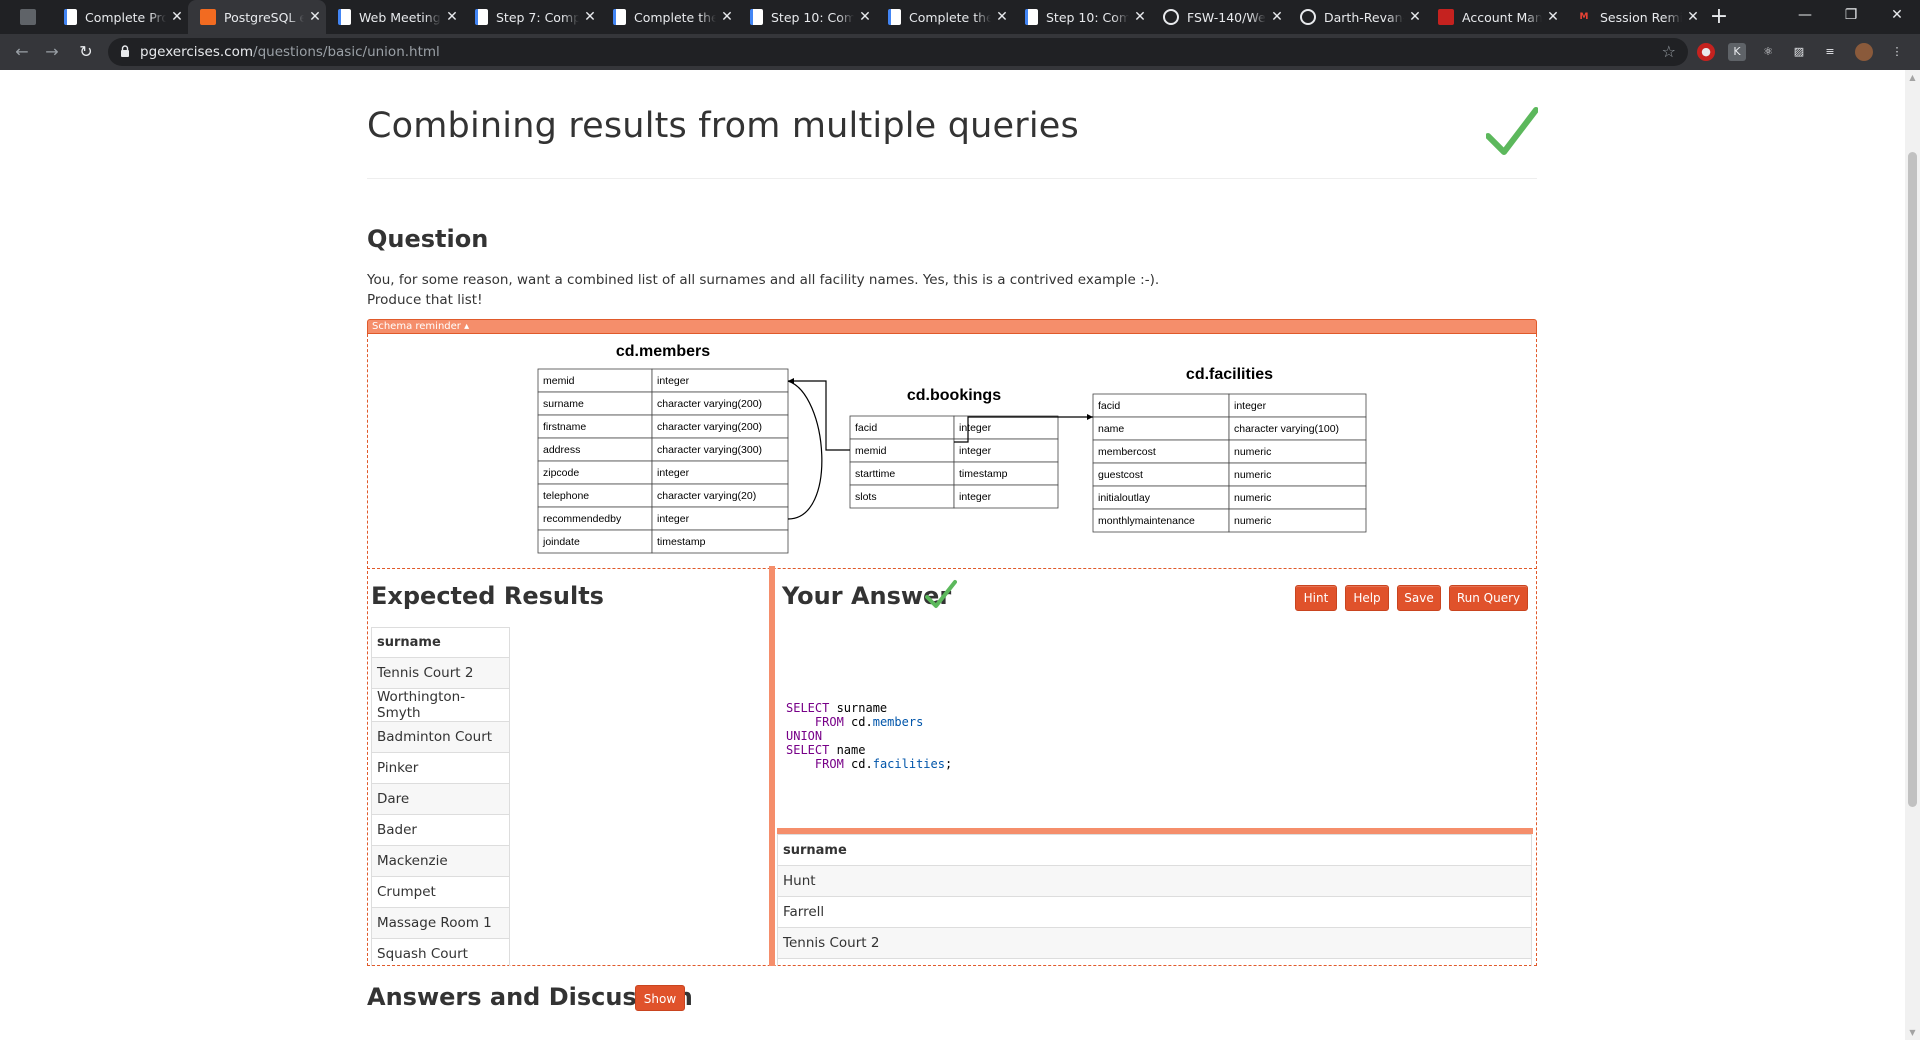  What do you see at coordinates (952, 178) in the screenshot?
I see `title-divider` at bounding box center [952, 178].